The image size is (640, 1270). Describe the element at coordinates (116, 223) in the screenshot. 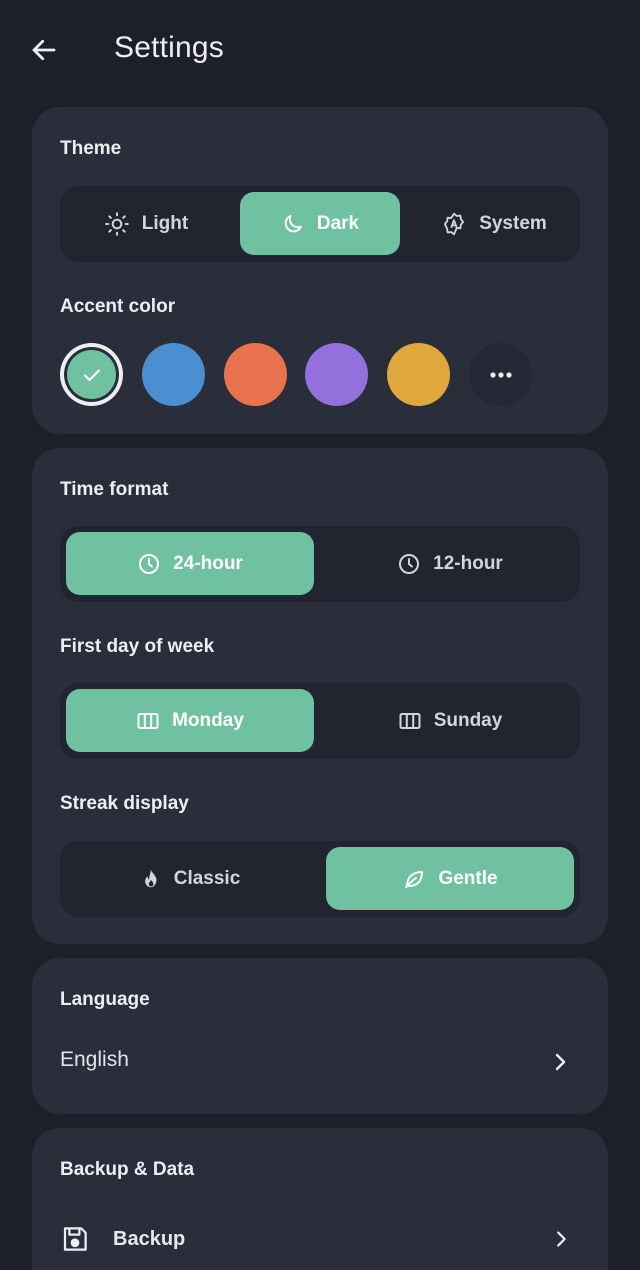

I see `sun-icon` at that location.